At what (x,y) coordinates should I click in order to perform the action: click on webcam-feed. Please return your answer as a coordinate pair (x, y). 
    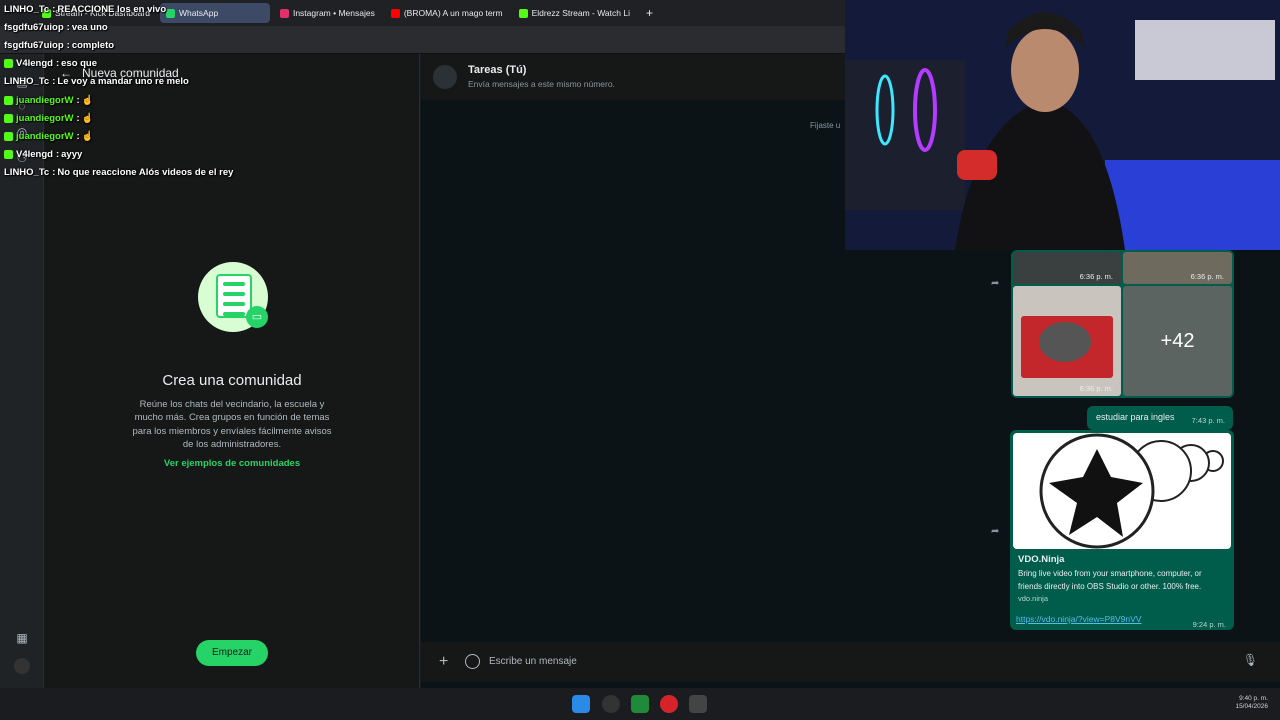
    Looking at the image, I should click on (1062, 125).